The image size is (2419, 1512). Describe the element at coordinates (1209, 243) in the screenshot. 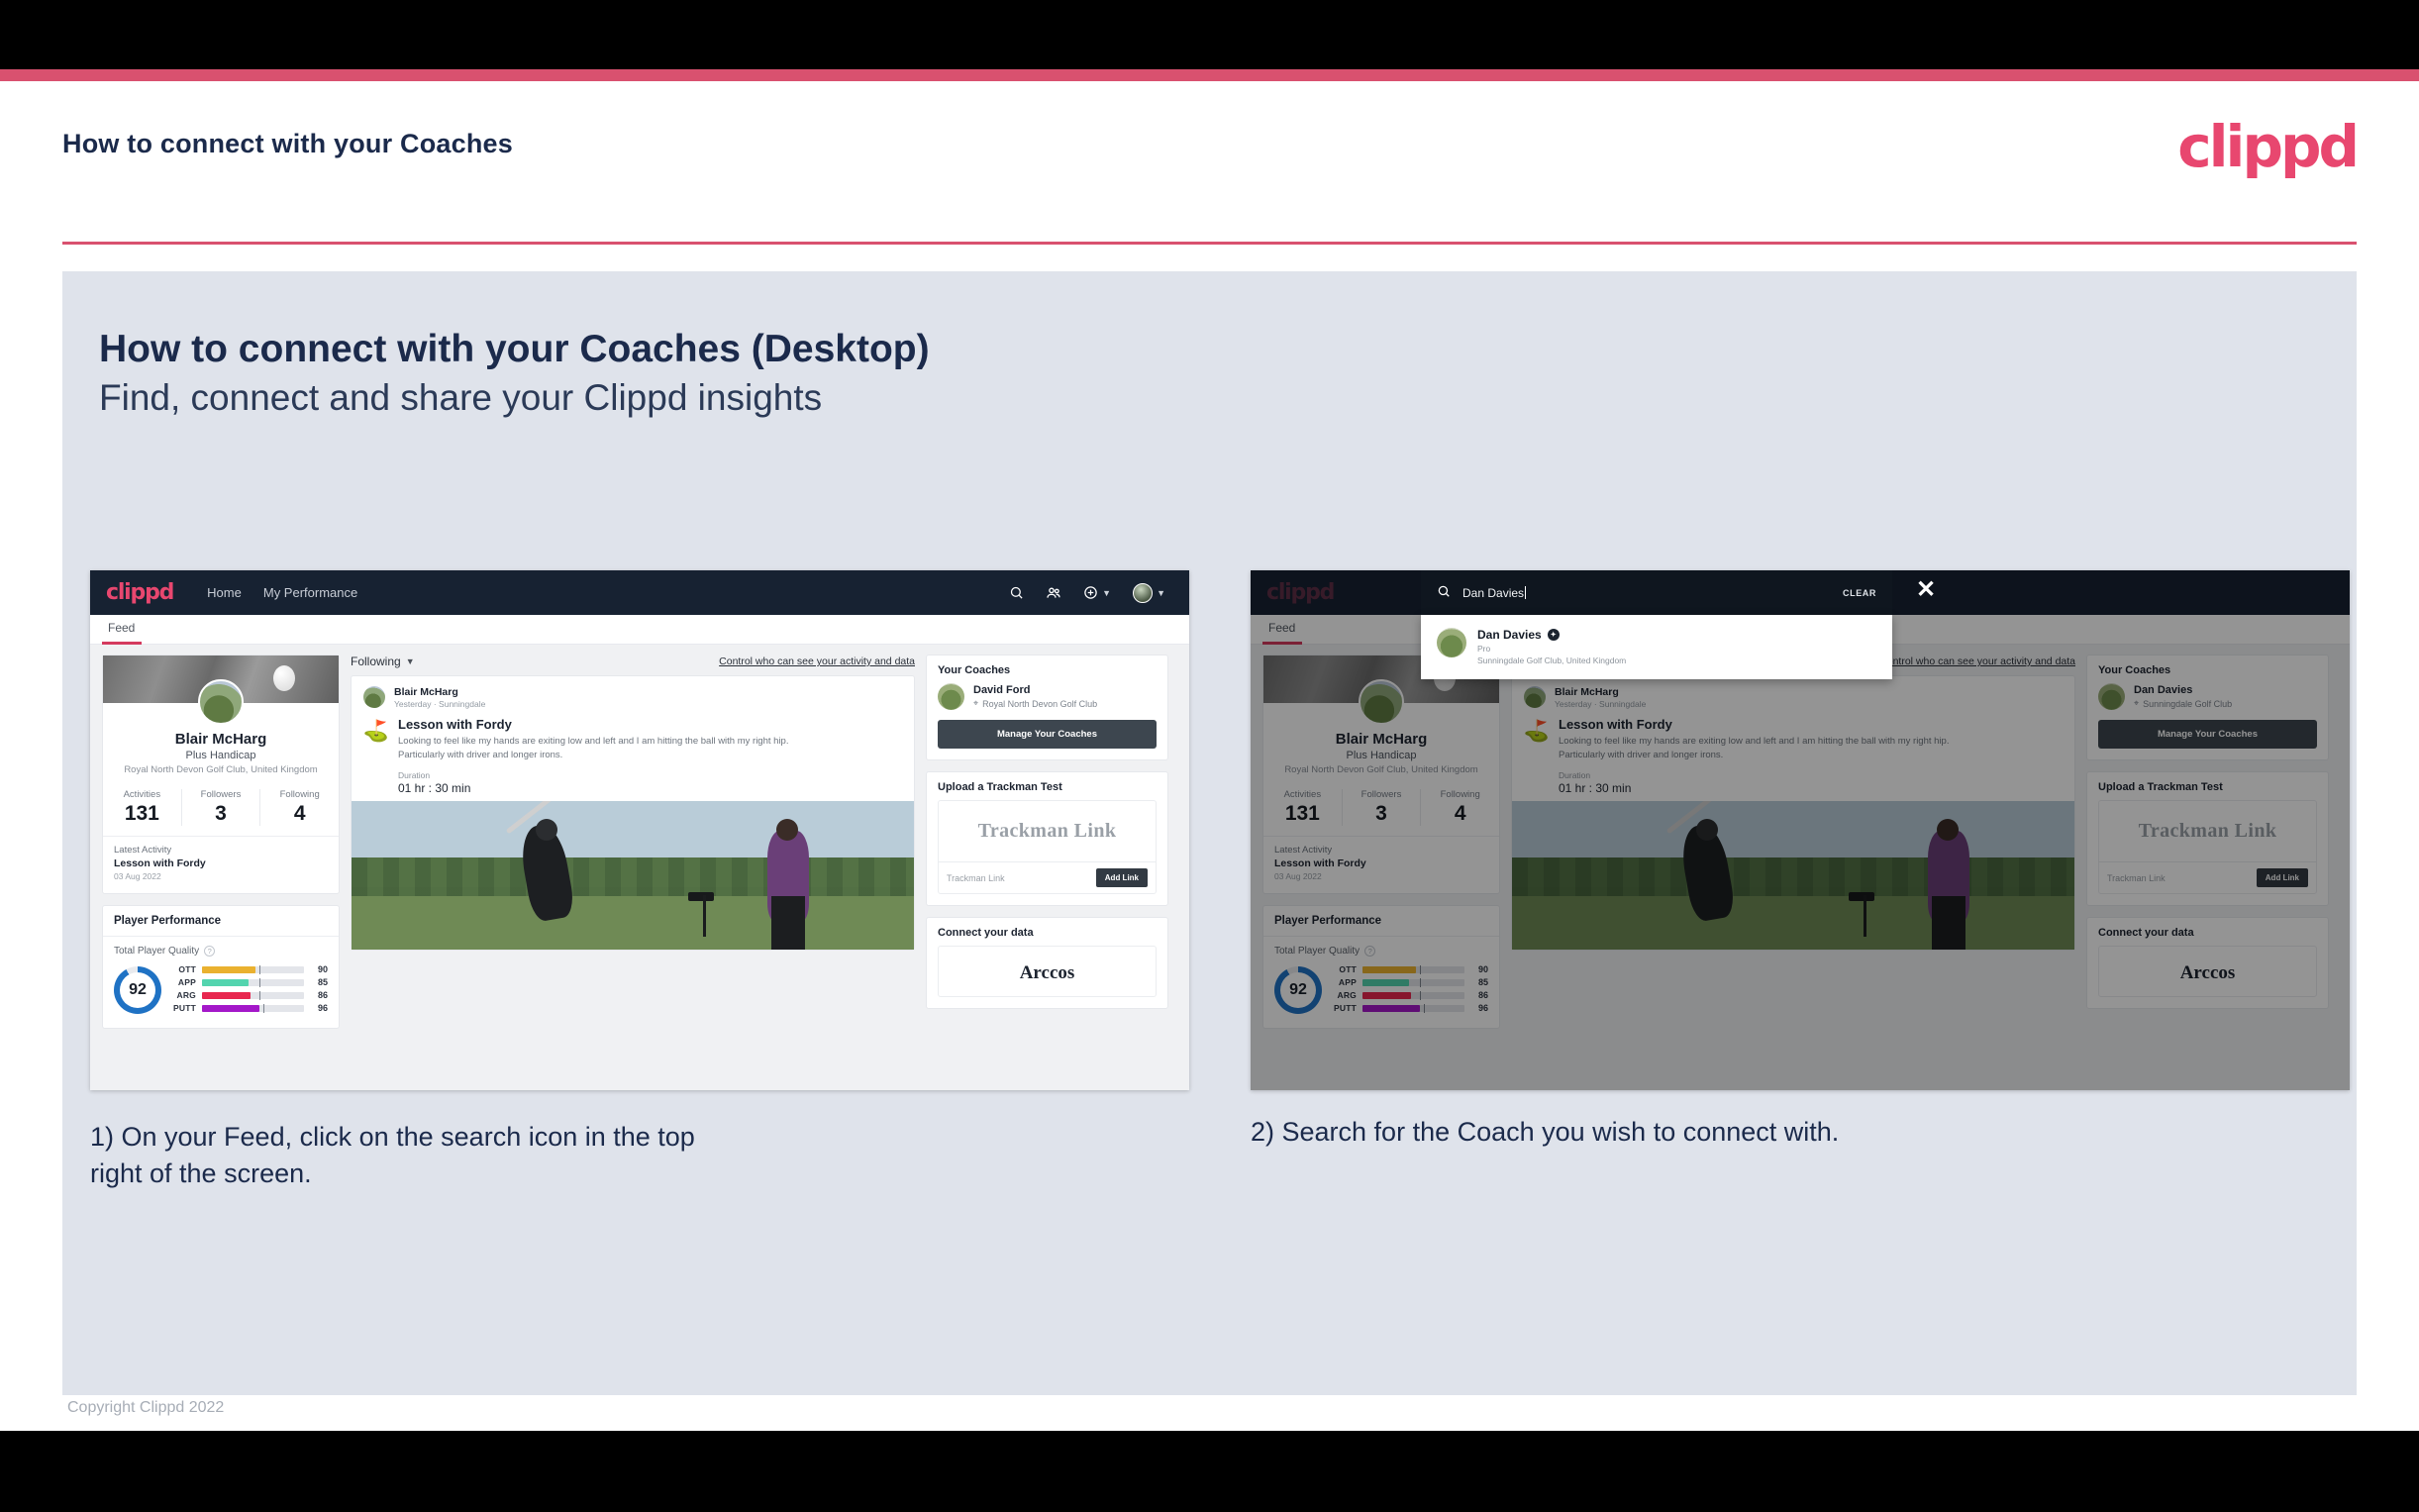

I see `header-divider` at that location.